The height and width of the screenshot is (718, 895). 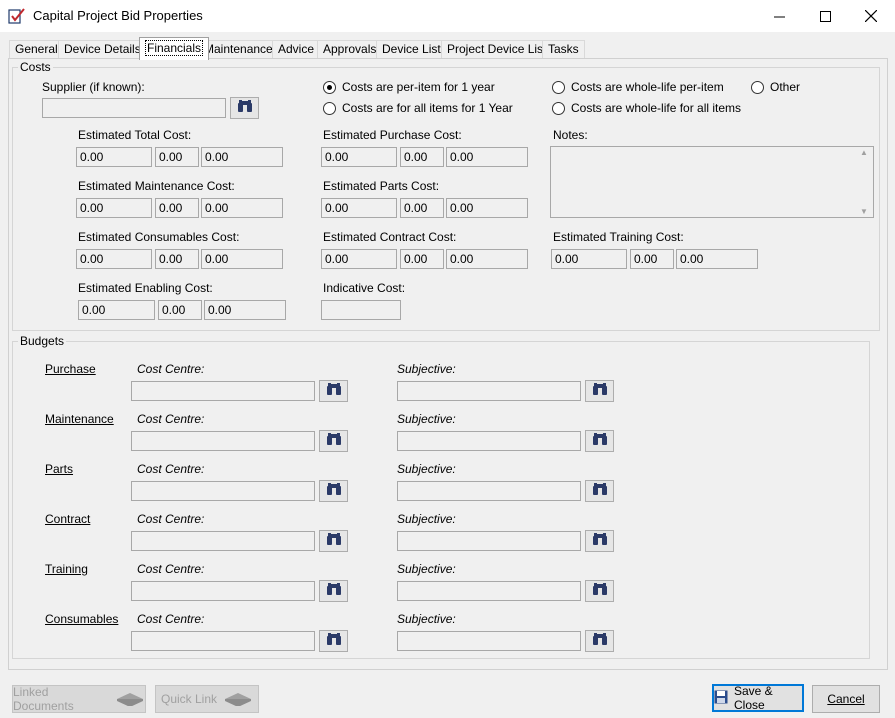 What do you see at coordinates (489, 641) in the screenshot?
I see `budget-consumables-subjective-input` at bounding box center [489, 641].